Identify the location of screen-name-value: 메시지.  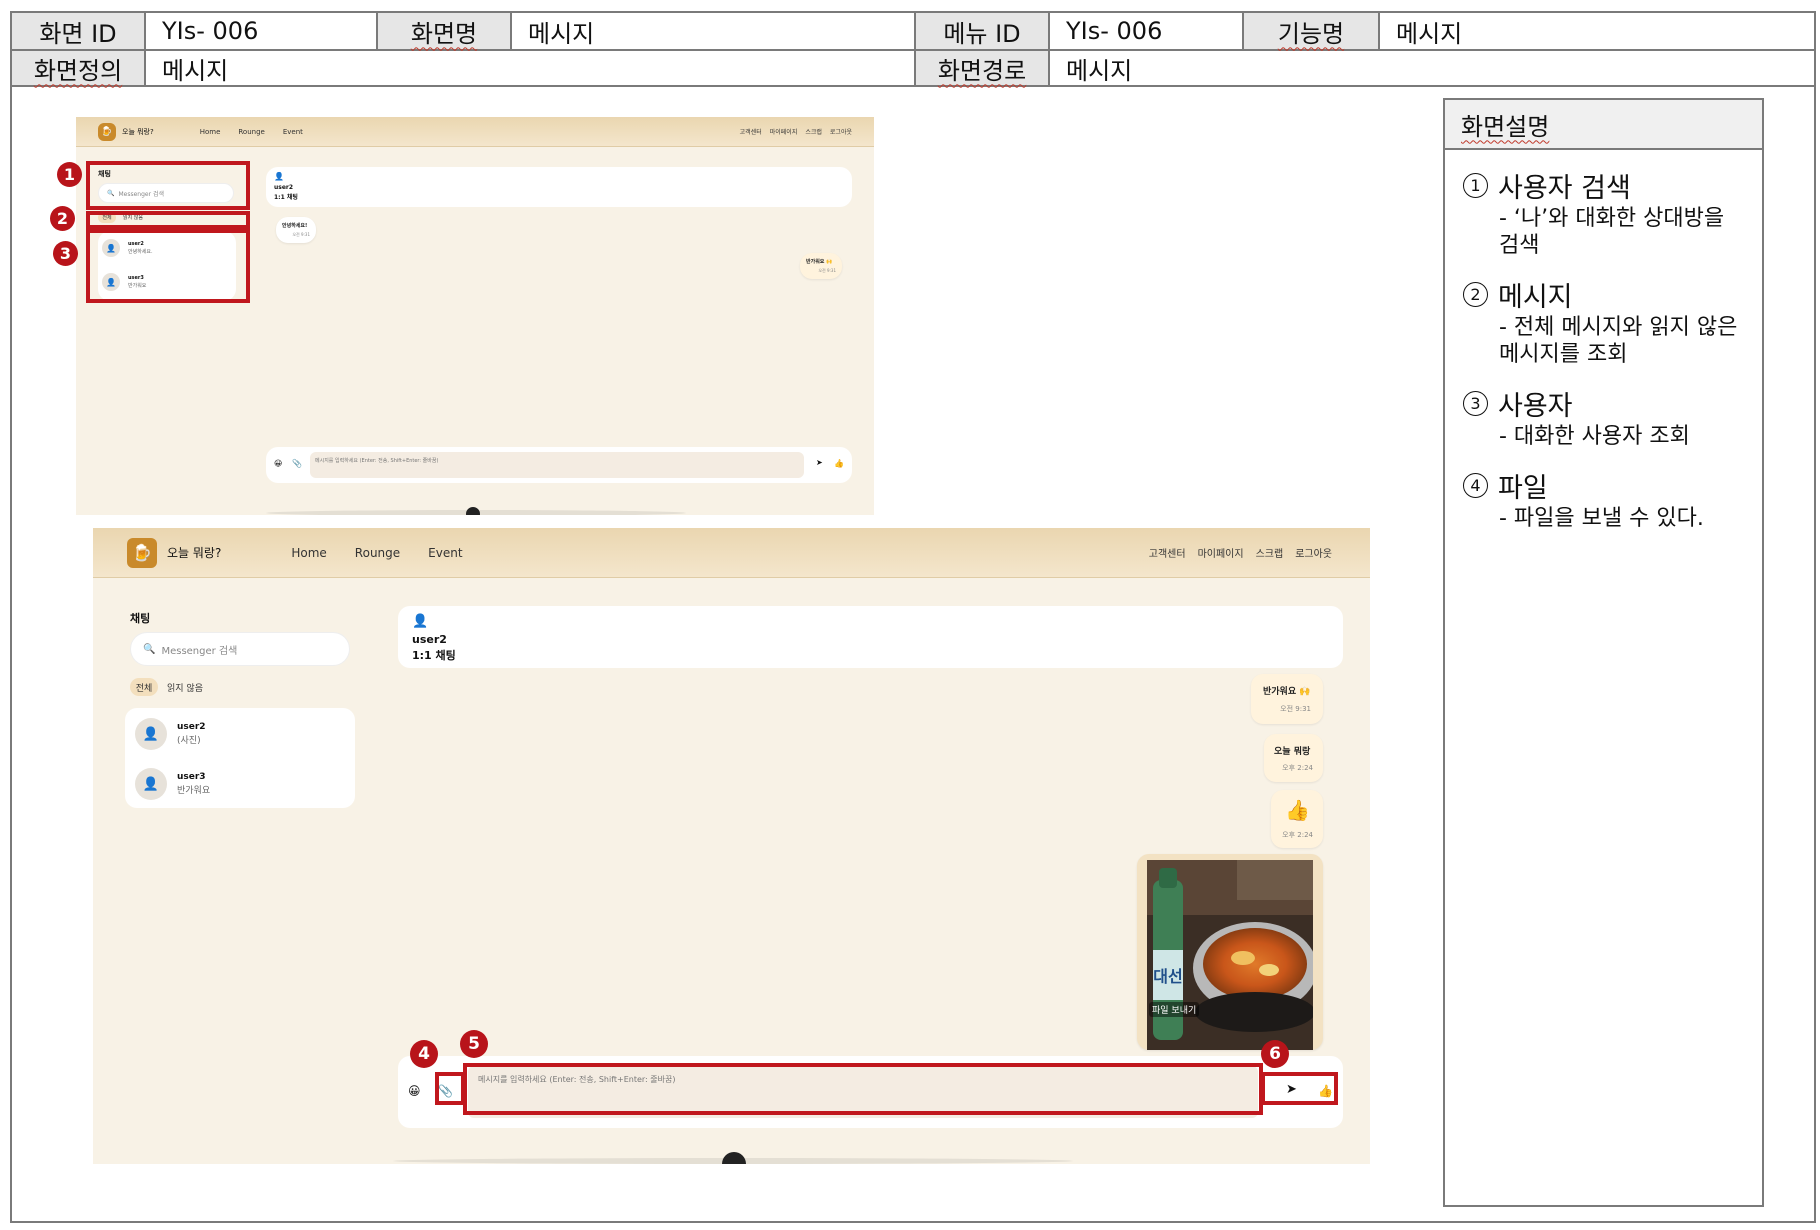
(714, 31).